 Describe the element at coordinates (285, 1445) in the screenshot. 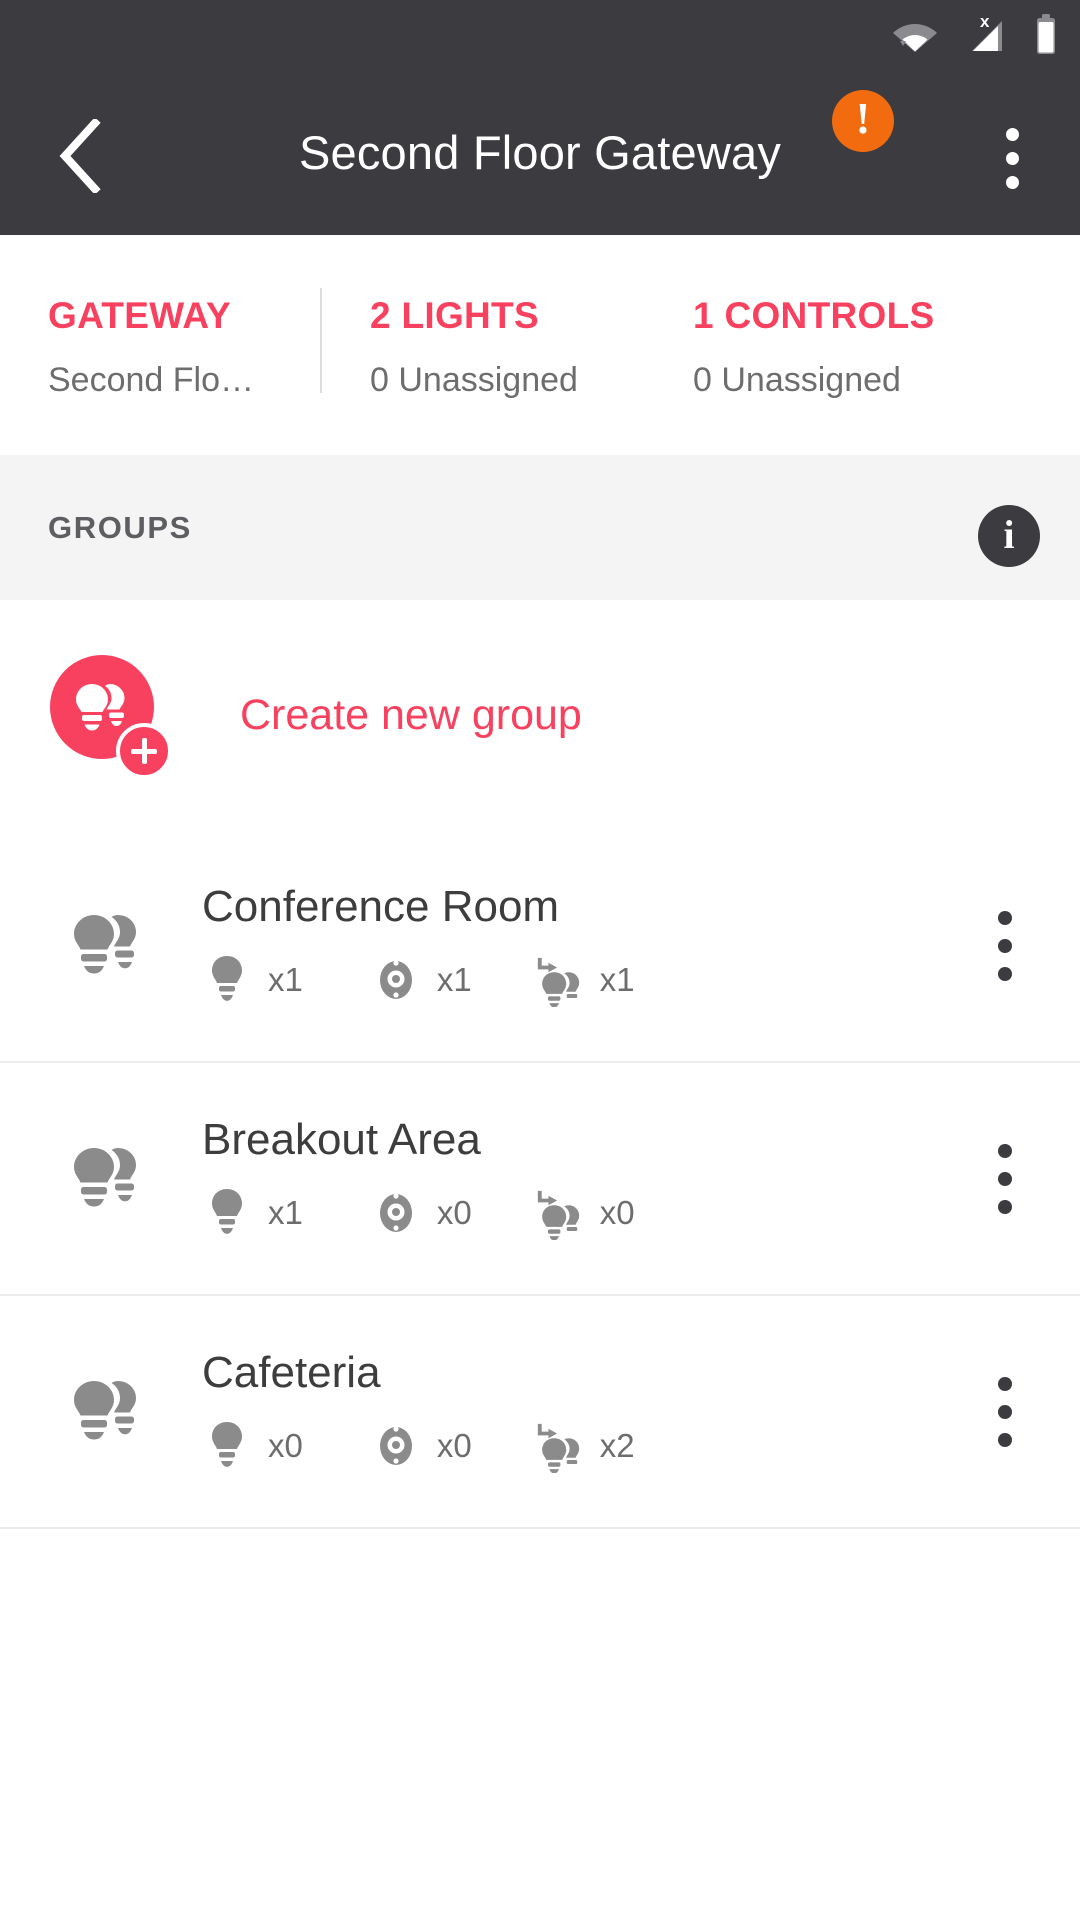

I see `count-lights-value: x0` at that location.